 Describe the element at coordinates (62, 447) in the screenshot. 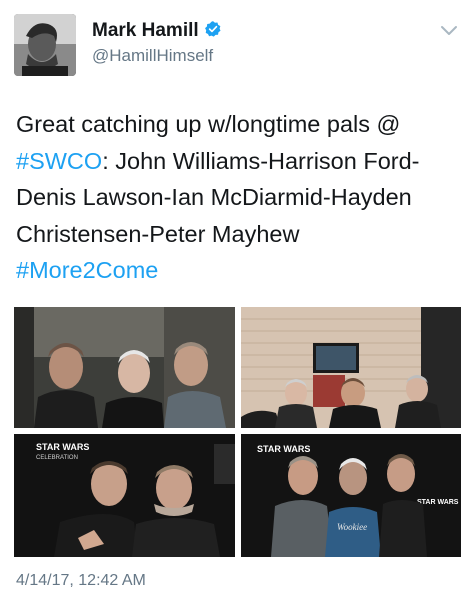

I see `backdrop-logo-text: STAR WARS` at that location.